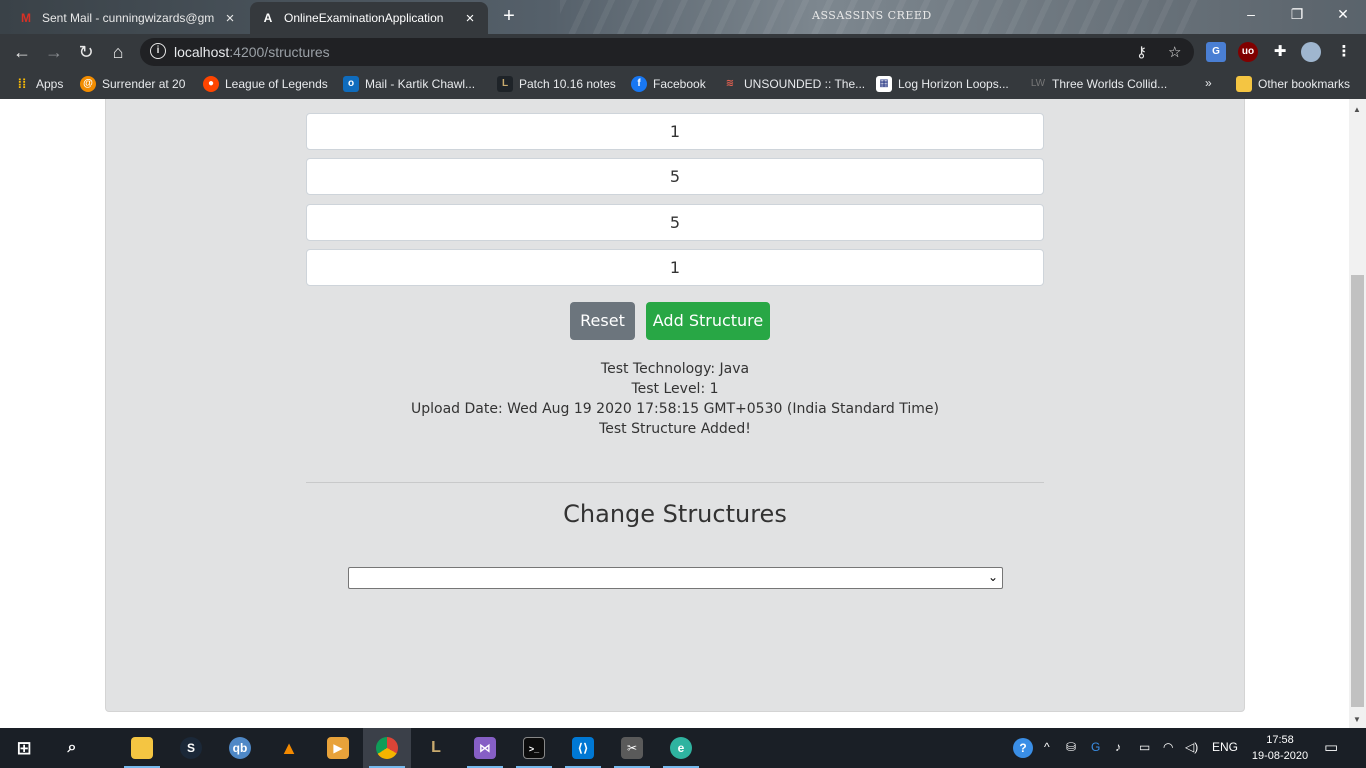 This screenshot has height=768, width=1366. Describe the element at coordinates (583, 748) in the screenshot. I see `vscode-icon: ⟨⟩` at that location.